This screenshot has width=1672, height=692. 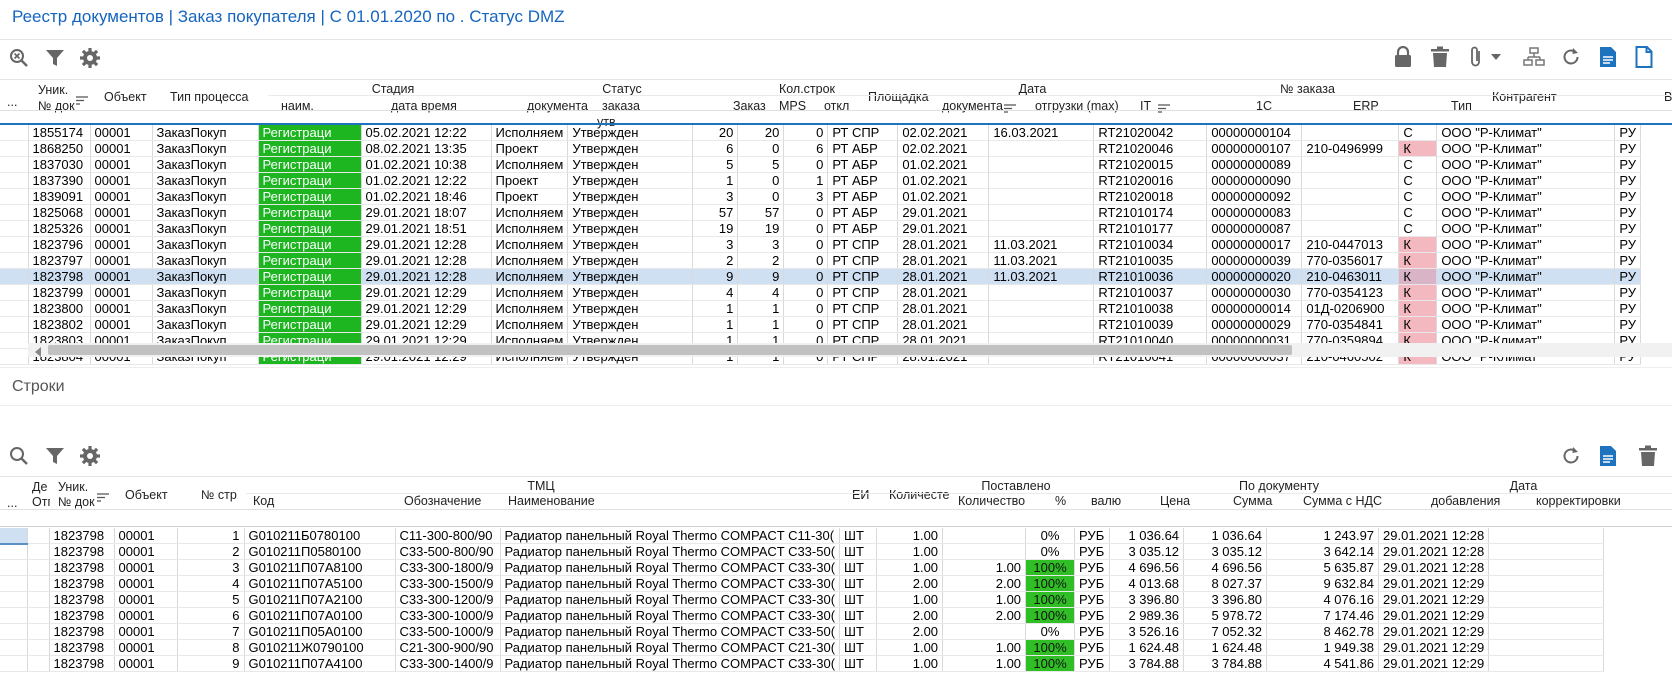 What do you see at coordinates (1534, 57) in the screenshot?
I see `hierarchy-icon` at bounding box center [1534, 57].